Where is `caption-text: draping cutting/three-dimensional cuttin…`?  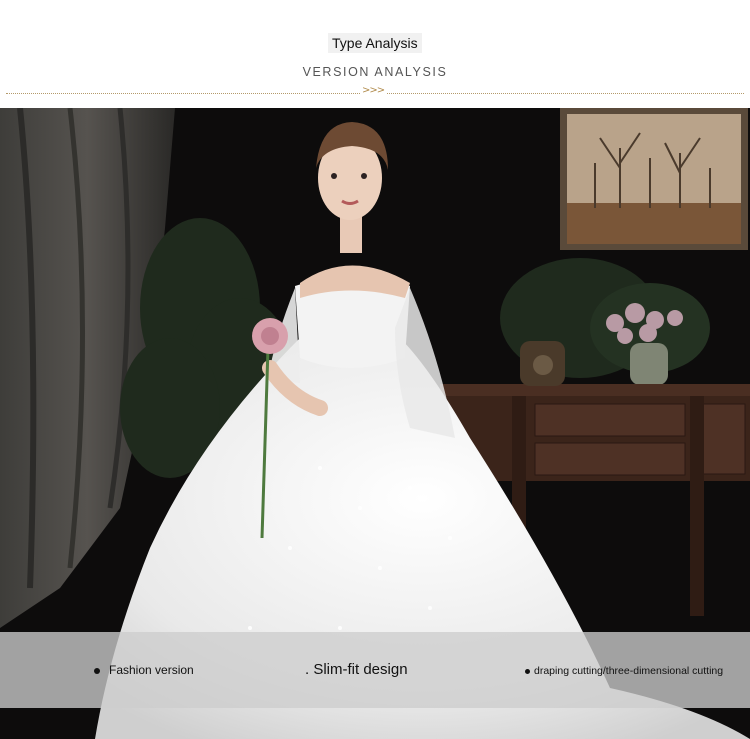
caption-text: draping cutting/three-dimensional cuttin… is located at coordinates (629, 671).